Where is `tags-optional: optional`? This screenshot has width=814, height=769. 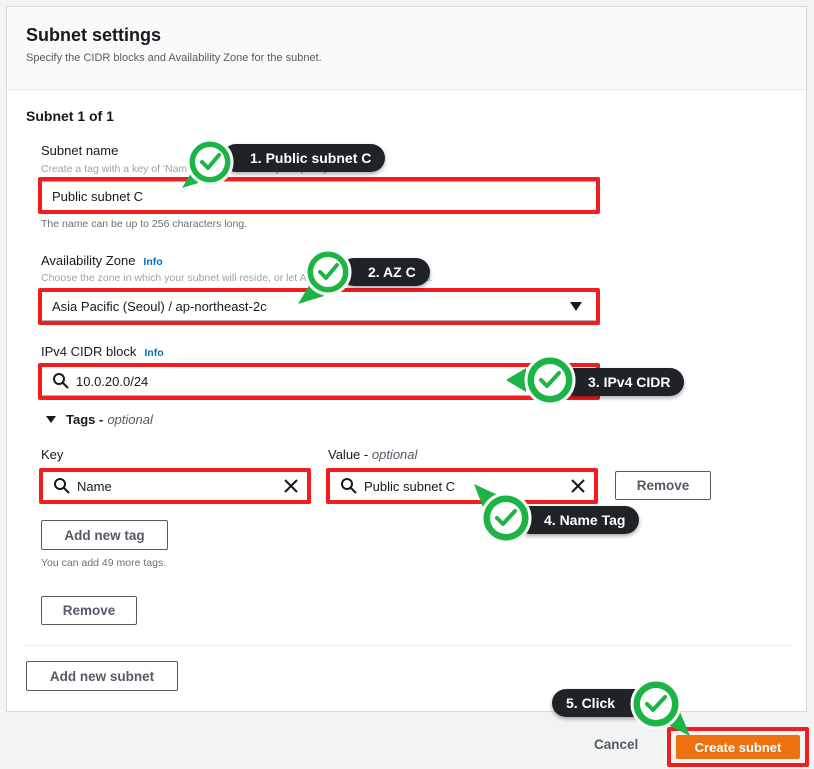 tags-optional: optional is located at coordinates (130, 419).